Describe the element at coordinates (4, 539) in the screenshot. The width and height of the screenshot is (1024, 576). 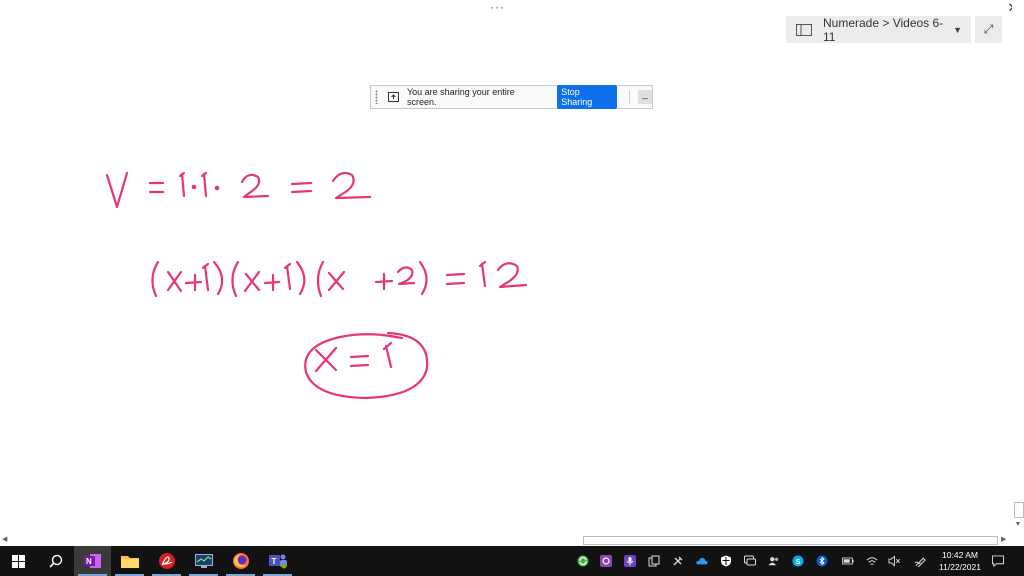
I see `scroll-left-icon: ◀` at that location.